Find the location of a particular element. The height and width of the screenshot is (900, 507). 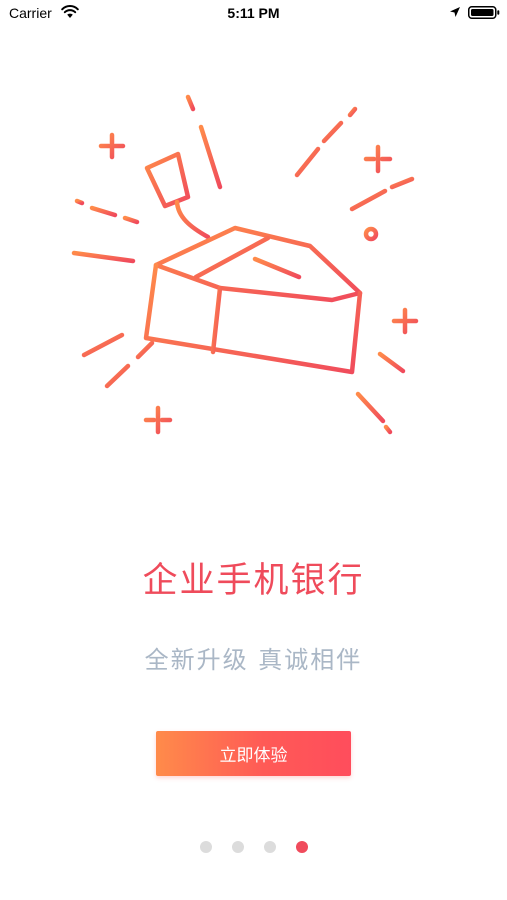

page-title: 企业手机银行 is located at coordinates (253, 581).